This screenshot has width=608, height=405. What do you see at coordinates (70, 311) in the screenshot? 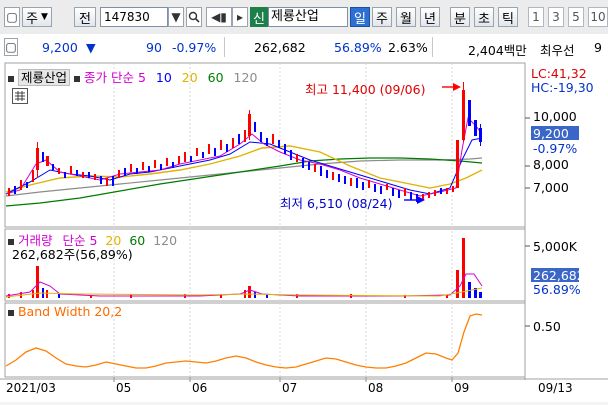
I see `bw-label: Band Width 20,2` at bounding box center [70, 311].